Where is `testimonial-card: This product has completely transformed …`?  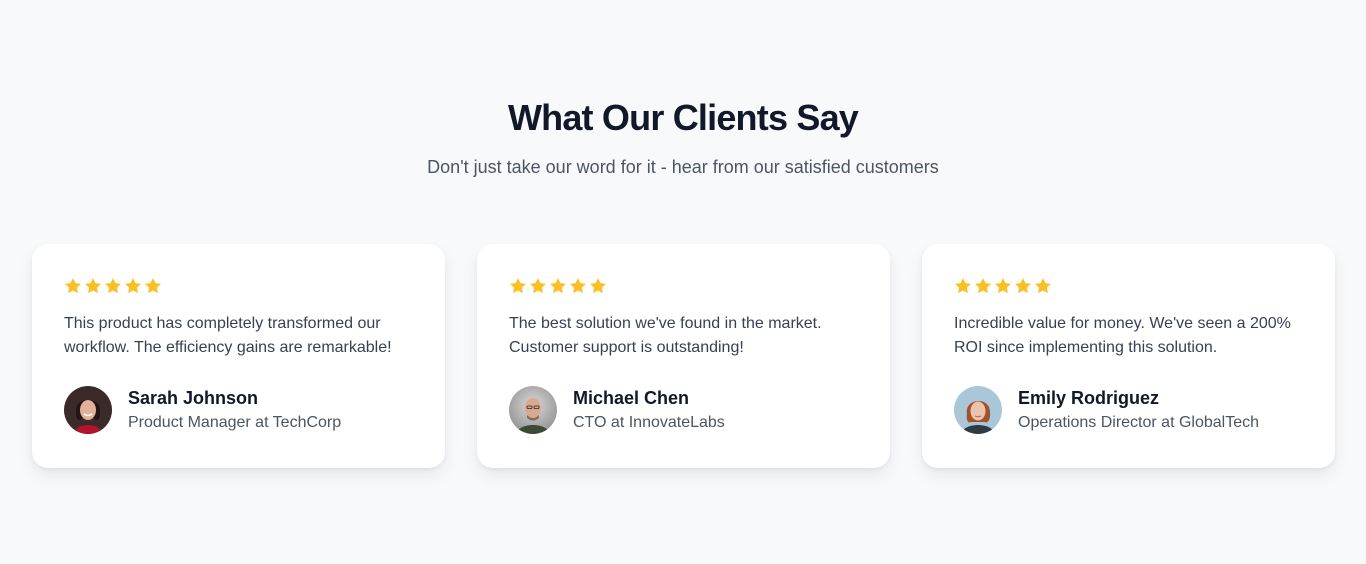 testimonial-card: This product has completely transformed … is located at coordinates (238, 356).